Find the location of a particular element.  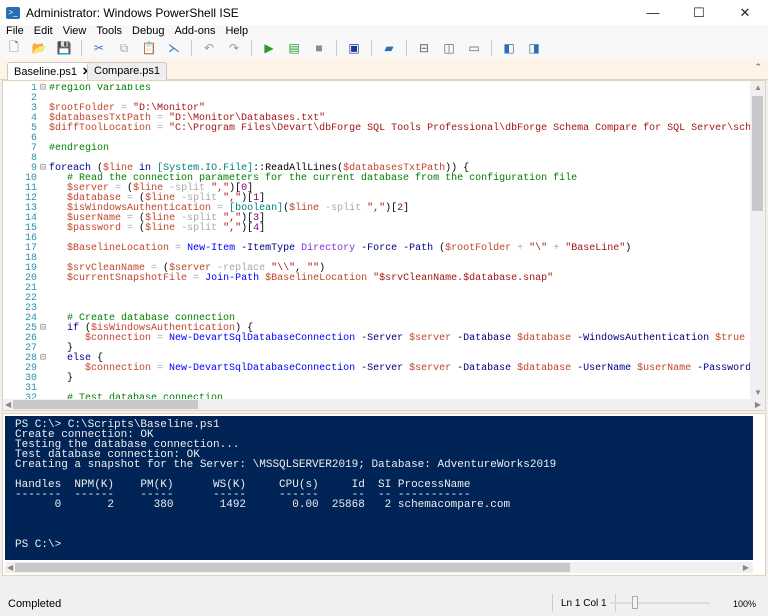

zoom-slider-thumb is located at coordinates (635, 602).